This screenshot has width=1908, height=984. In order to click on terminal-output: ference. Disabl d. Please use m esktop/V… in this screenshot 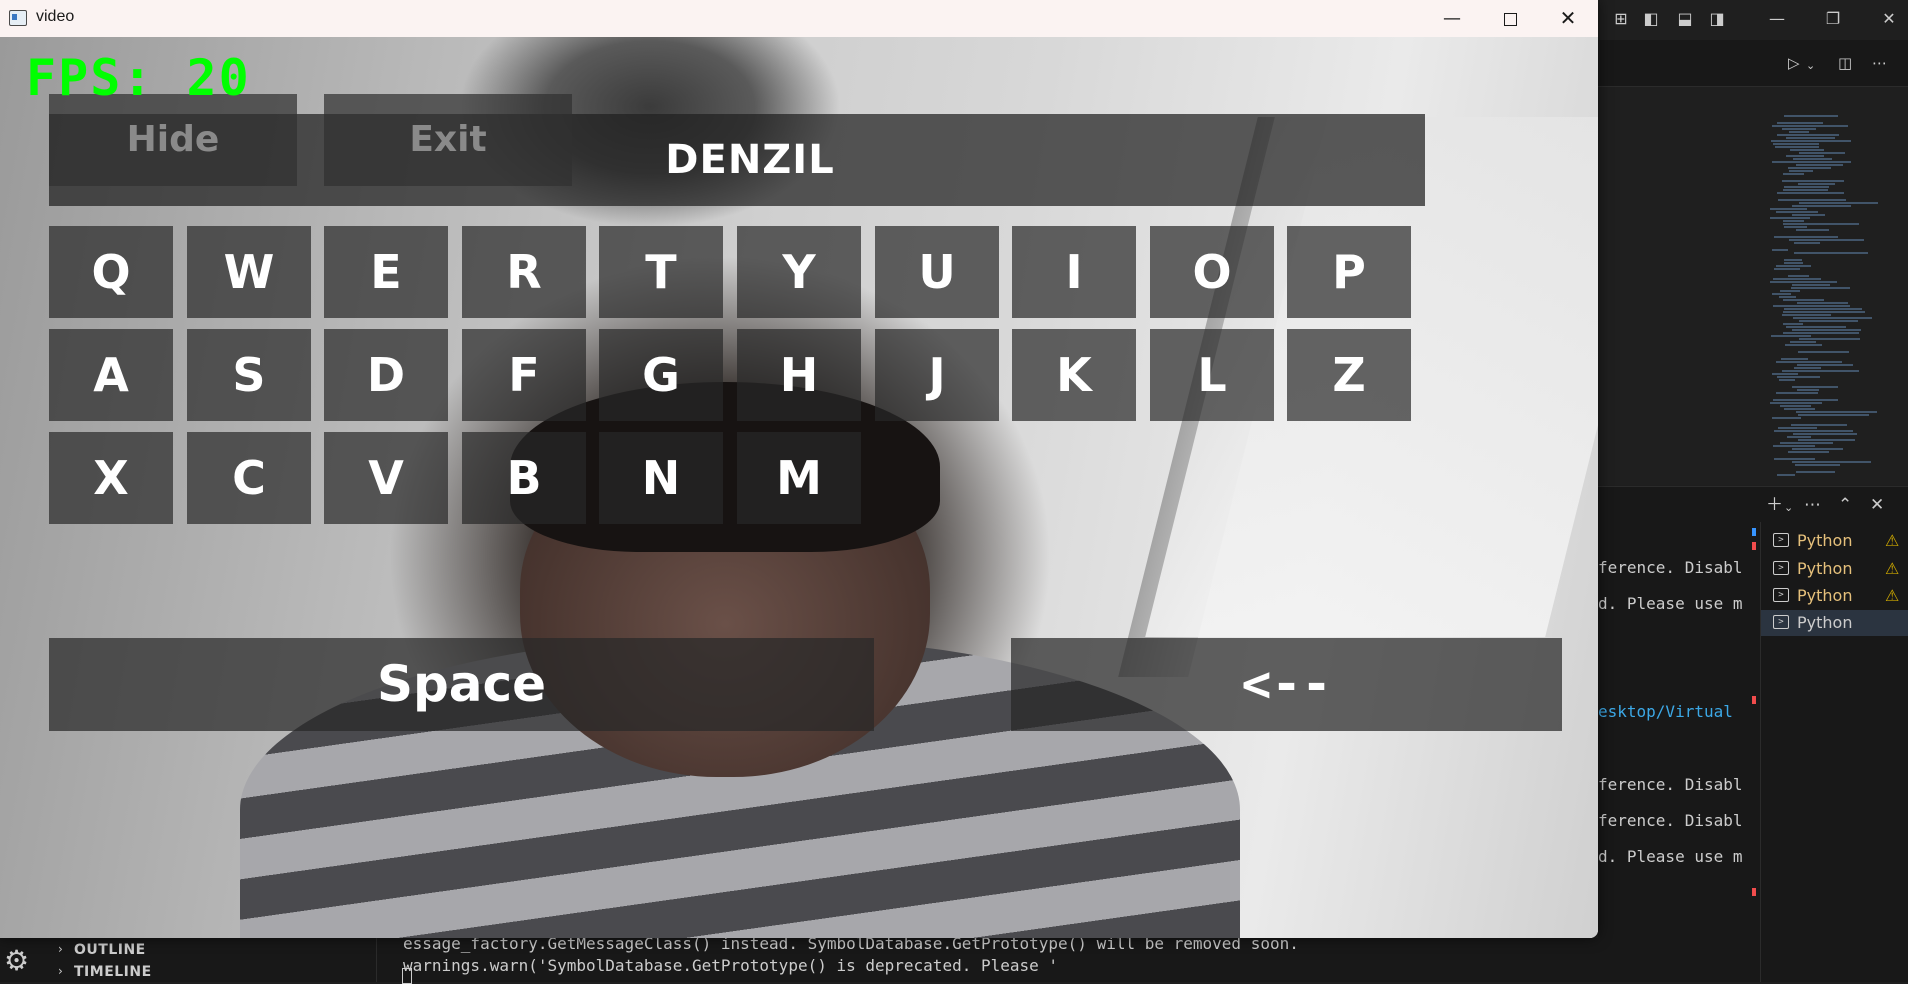, I will do `click(1679, 752)`.